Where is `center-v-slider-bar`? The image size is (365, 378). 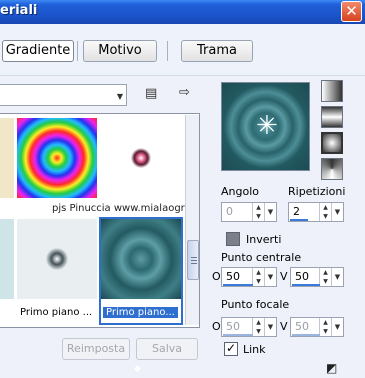
center-v-slider-bar is located at coordinates (306, 285).